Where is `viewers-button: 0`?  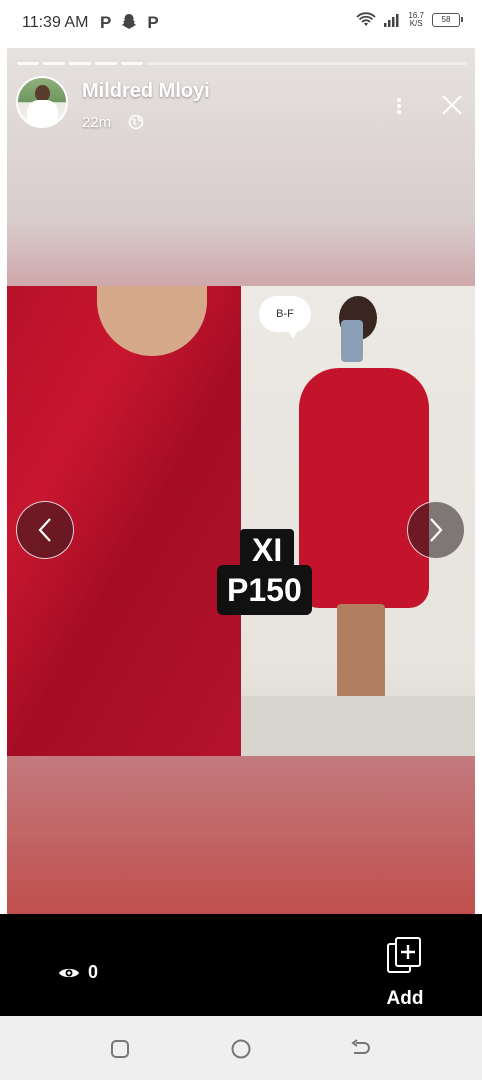
viewers-button: 0 is located at coordinates (78, 972).